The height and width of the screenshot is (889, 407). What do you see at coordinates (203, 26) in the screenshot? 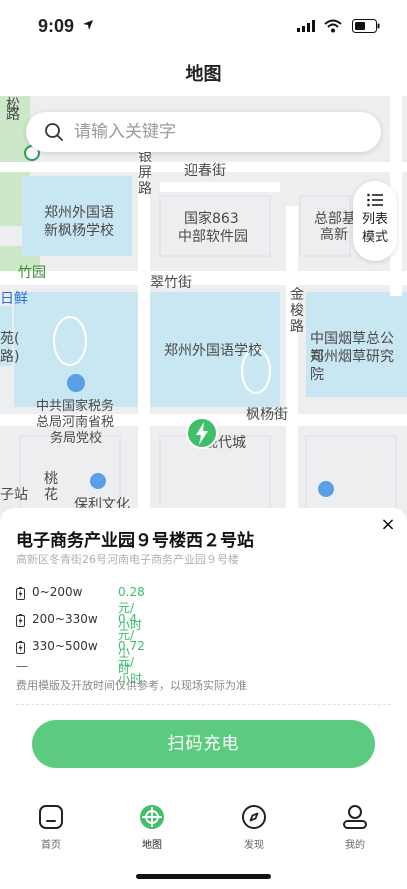
I see `status-bar: 9:09` at bounding box center [203, 26].